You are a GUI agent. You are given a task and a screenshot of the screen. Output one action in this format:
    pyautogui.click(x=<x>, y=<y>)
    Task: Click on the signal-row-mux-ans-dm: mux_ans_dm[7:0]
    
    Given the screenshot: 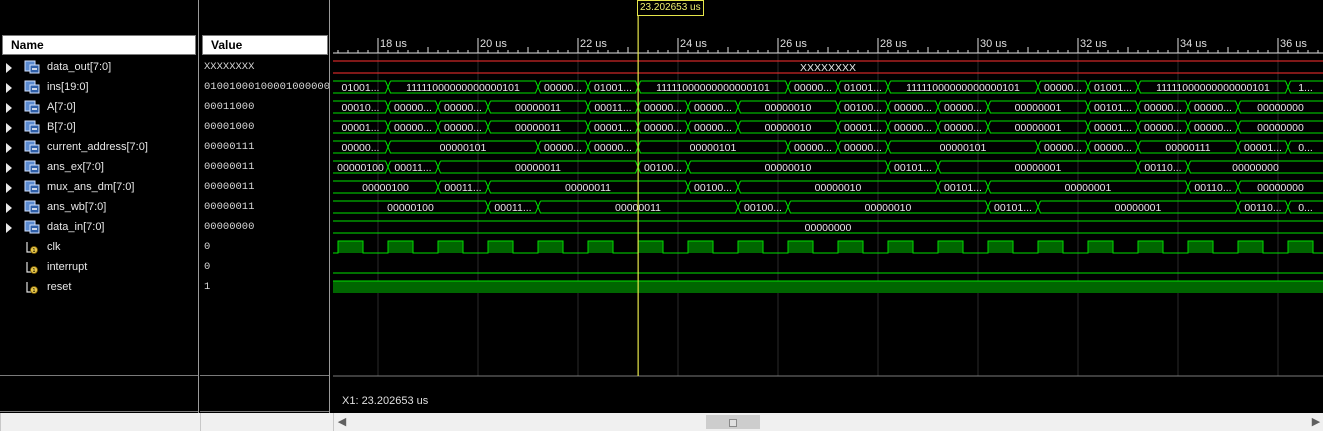 What is the action you would take?
    pyautogui.click(x=99, y=187)
    